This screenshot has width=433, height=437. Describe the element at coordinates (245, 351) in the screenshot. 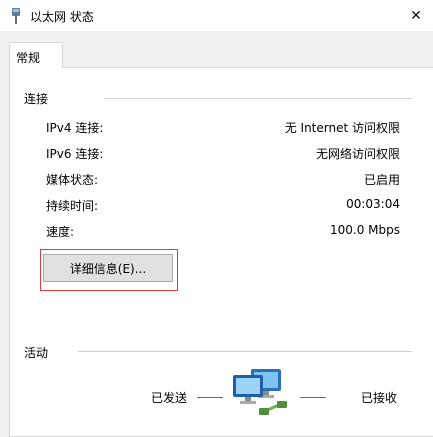

I see `activity-divider` at that location.